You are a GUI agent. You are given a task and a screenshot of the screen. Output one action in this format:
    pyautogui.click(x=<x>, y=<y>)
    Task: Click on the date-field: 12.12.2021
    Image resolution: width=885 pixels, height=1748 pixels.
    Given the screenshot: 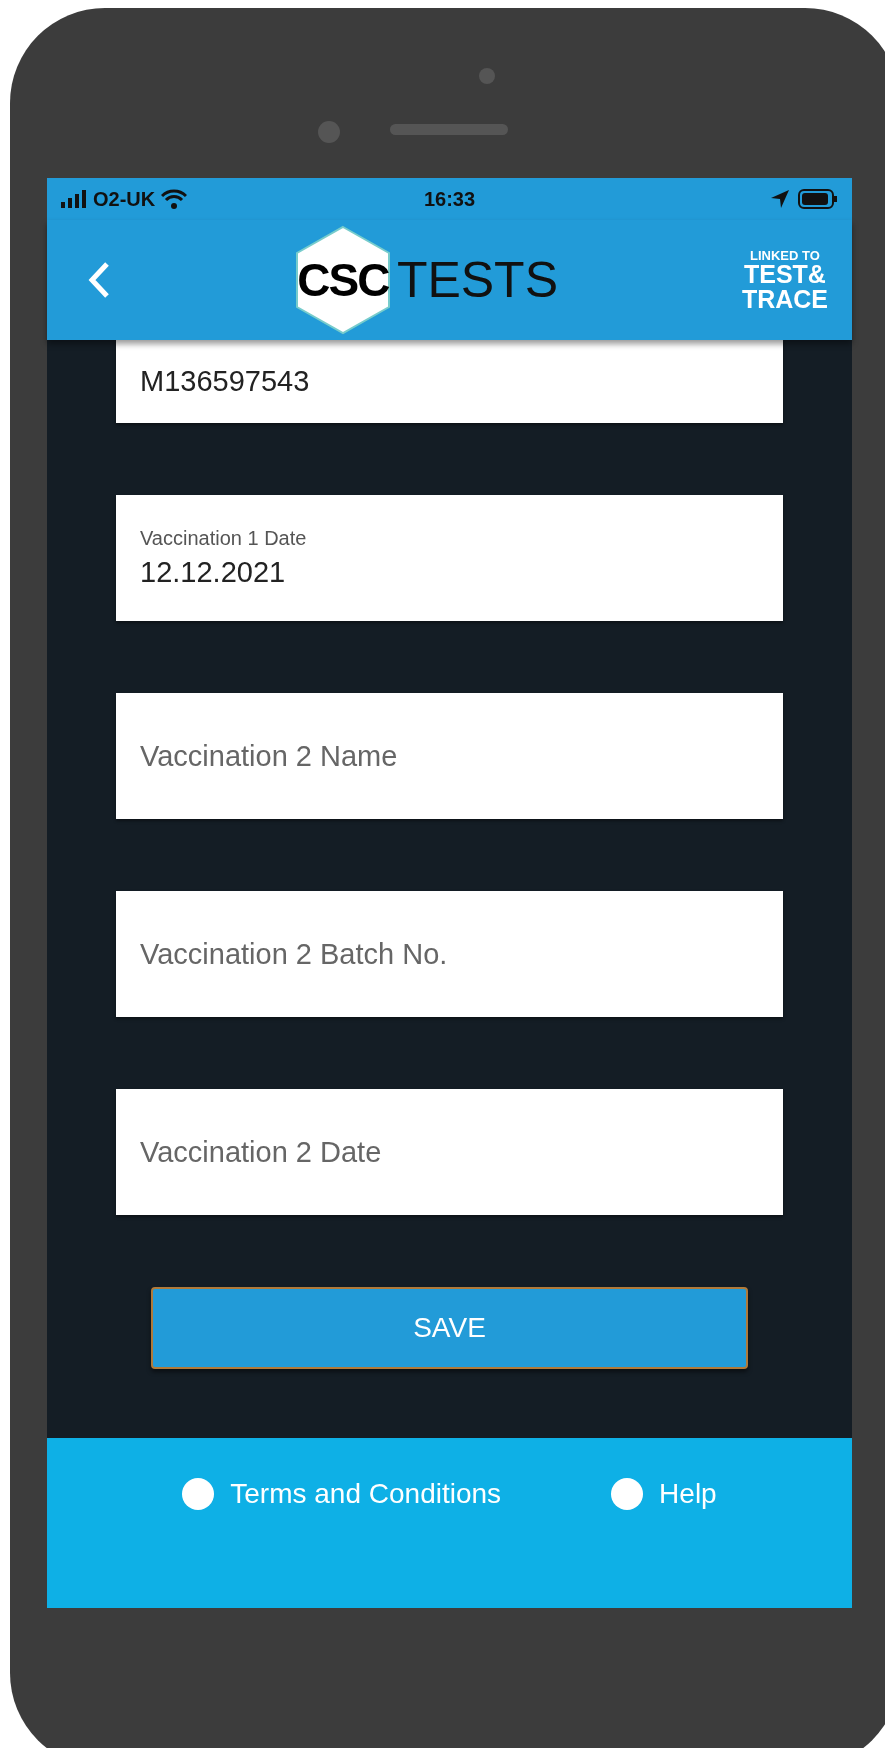 What is the action you would take?
    pyautogui.click(x=449, y=572)
    